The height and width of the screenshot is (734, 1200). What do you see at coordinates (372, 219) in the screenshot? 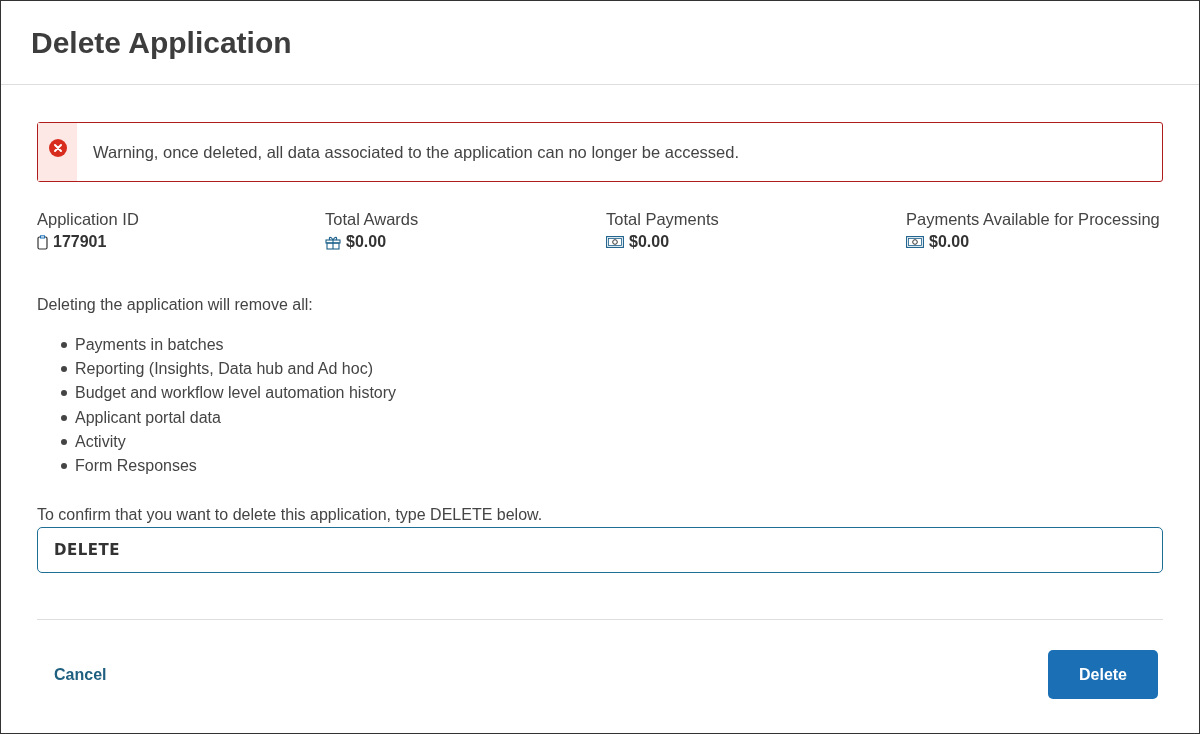
I see `stat-label: Total Awards` at bounding box center [372, 219].